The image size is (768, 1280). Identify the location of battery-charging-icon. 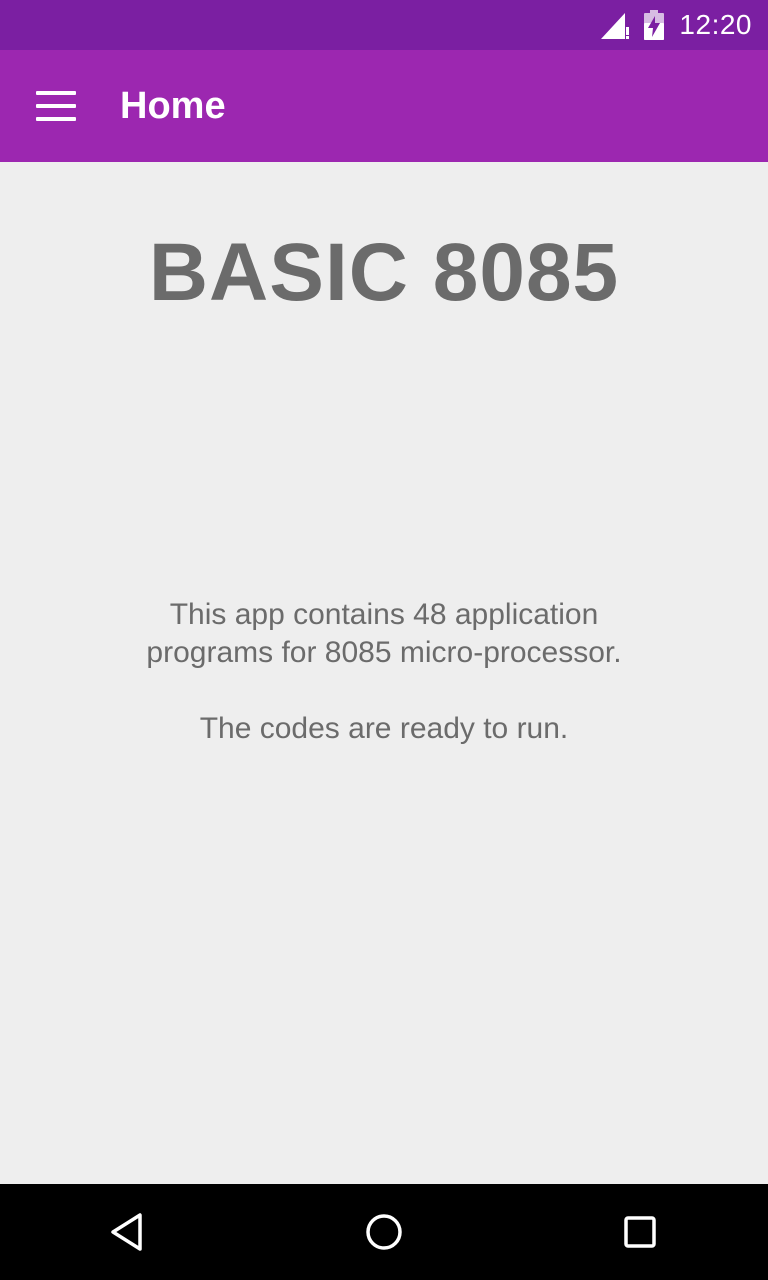
(654, 25).